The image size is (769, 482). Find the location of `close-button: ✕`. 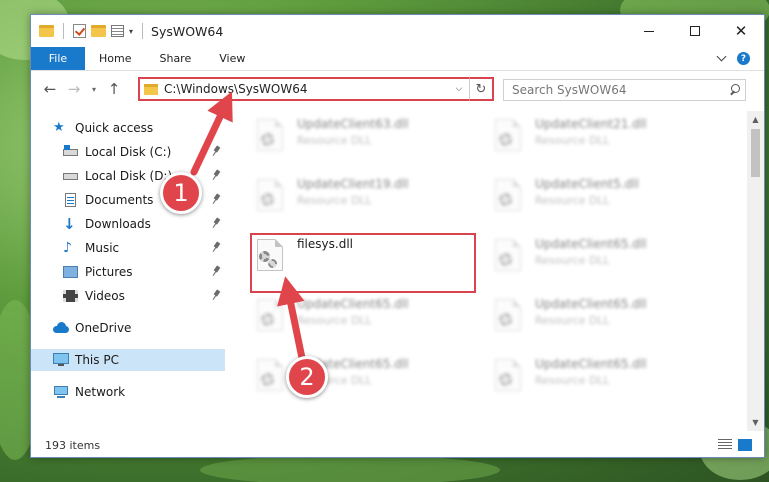

close-button: ✕ is located at coordinates (741, 31).